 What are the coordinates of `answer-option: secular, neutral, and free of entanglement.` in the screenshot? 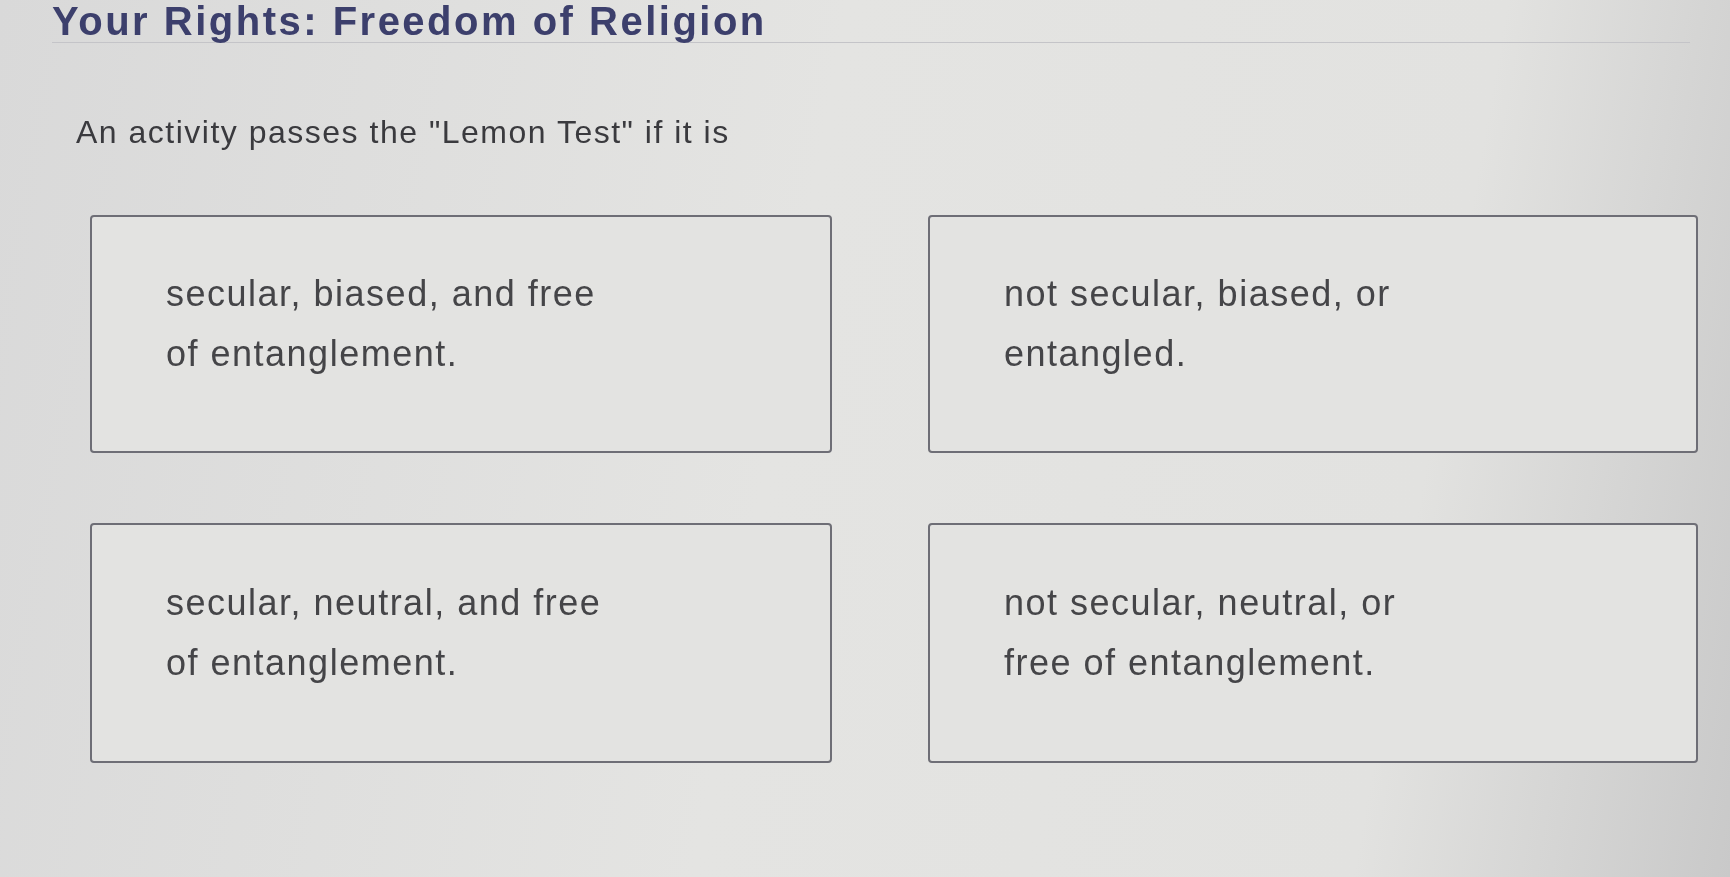 It's located at (461, 643).